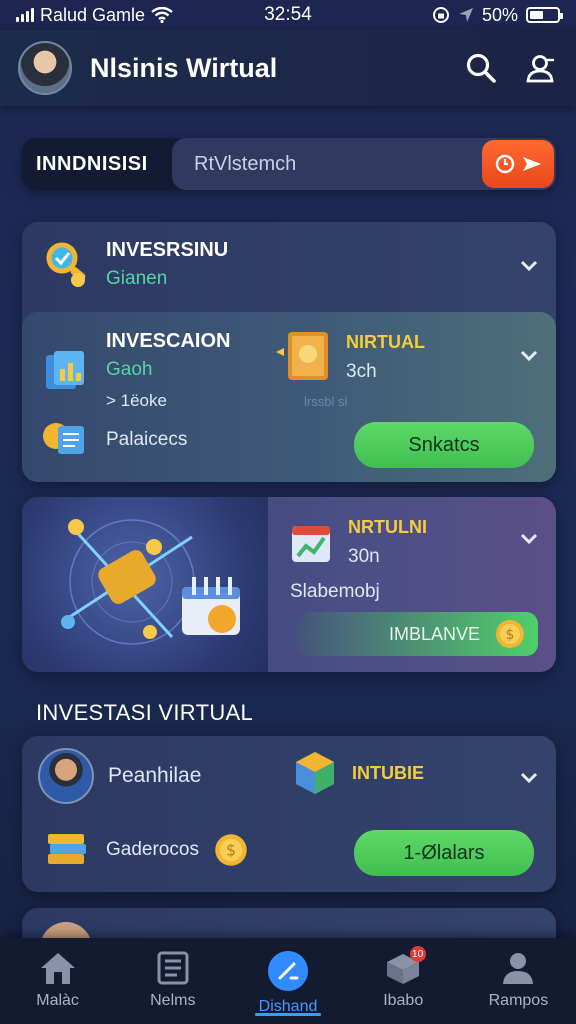 This screenshot has height=1024, width=576. What do you see at coordinates (57, 968) in the screenshot?
I see `home-icon` at bounding box center [57, 968].